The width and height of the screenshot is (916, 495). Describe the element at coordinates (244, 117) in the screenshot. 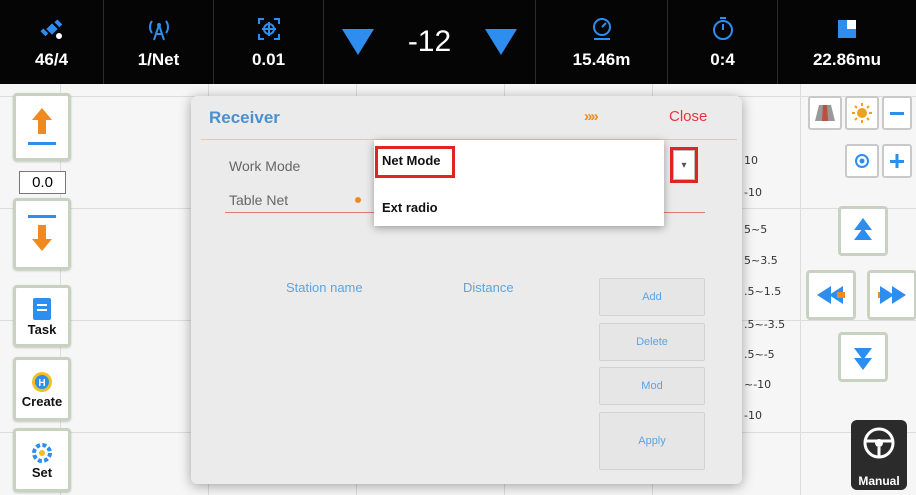

I see `dialog-title: Receiver` at that location.